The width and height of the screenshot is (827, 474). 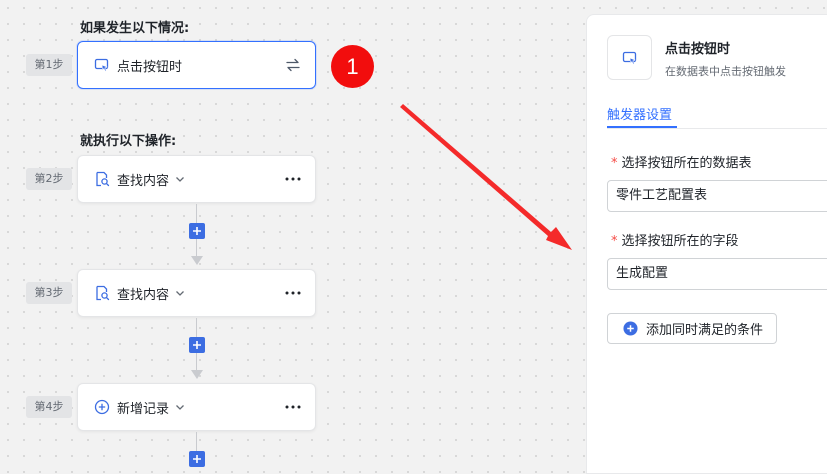 What do you see at coordinates (681, 163) in the screenshot?
I see `field-table-label: * 选择按钮所在的数据表` at bounding box center [681, 163].